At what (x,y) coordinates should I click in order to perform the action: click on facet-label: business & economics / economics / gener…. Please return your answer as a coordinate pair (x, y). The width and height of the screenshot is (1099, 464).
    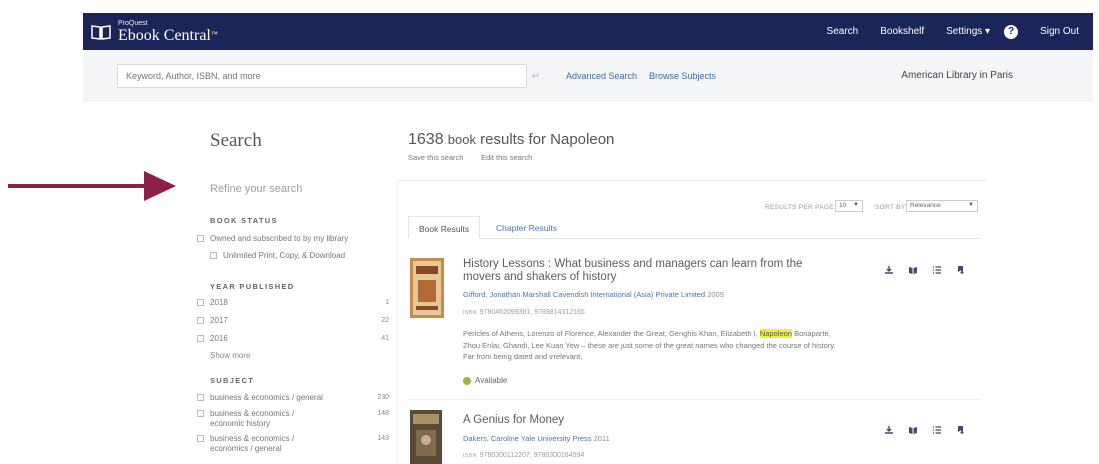
    Looking at the image, I should click on (252, 443).